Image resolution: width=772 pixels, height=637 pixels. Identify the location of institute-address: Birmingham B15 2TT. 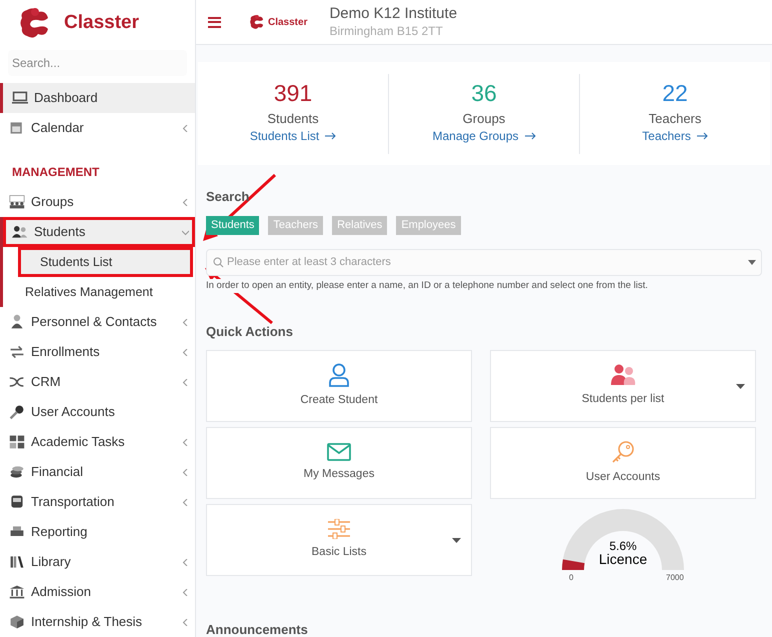
(386, 31).